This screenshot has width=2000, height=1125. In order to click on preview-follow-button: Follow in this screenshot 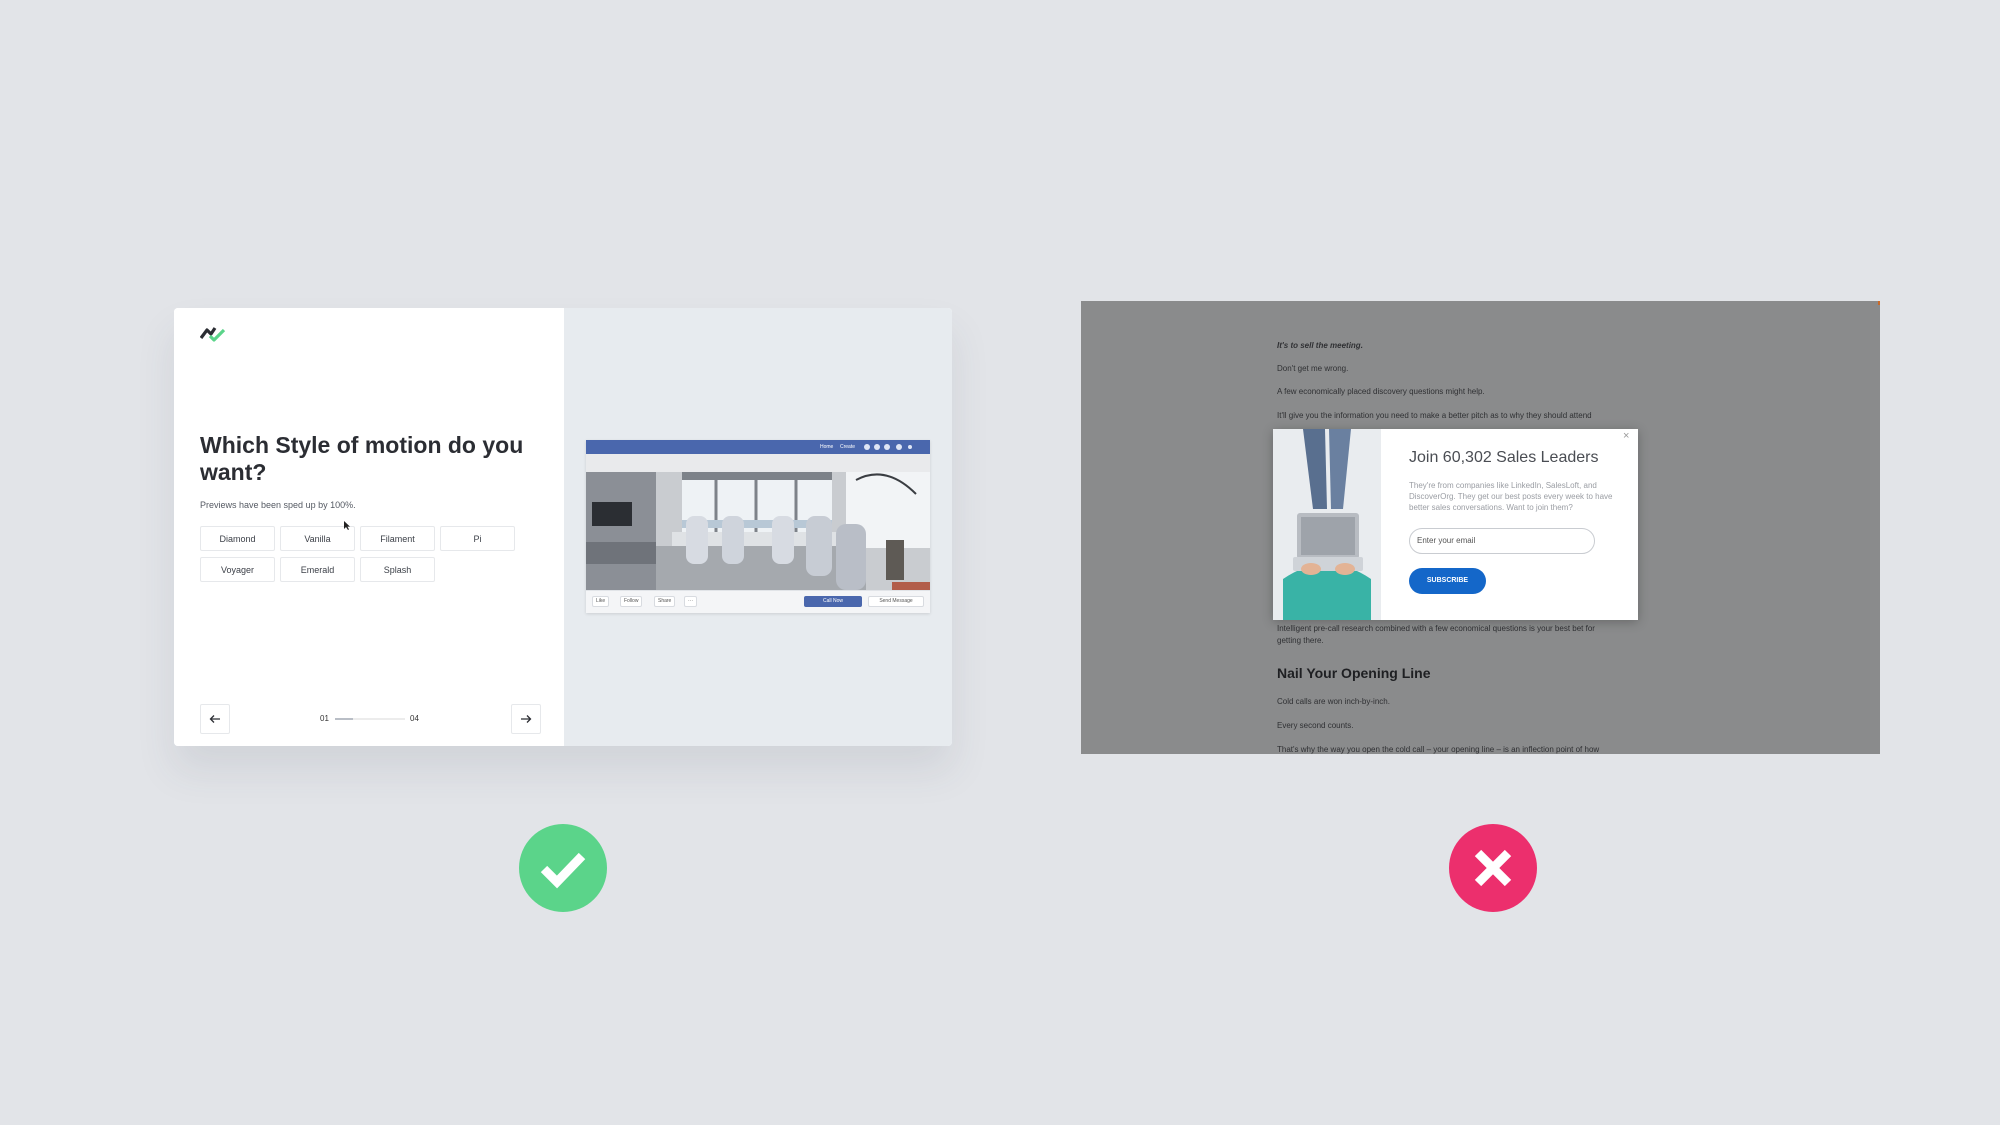, I will do `click(631, 601)`.